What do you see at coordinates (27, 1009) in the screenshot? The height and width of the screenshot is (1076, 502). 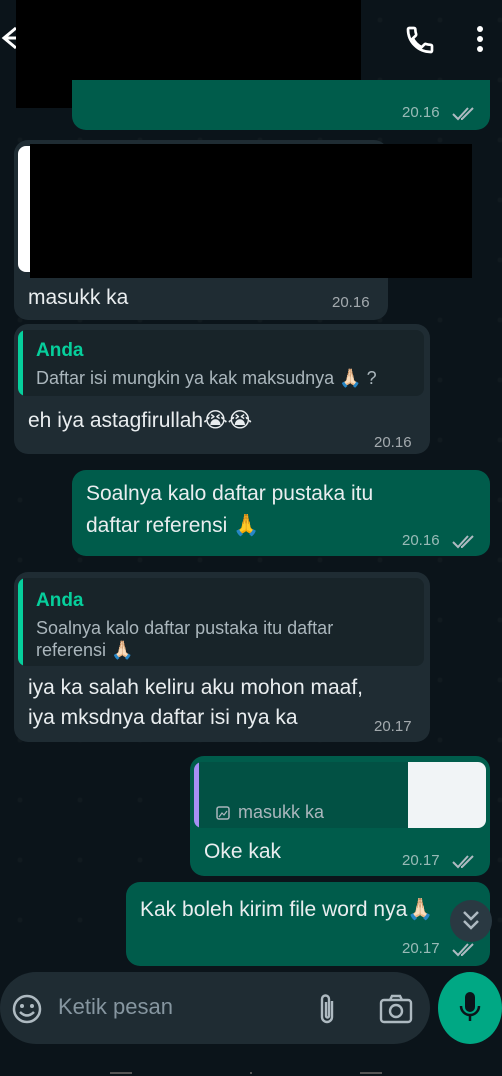 I see `emoji-icon` at bounding box center [27, 1009].